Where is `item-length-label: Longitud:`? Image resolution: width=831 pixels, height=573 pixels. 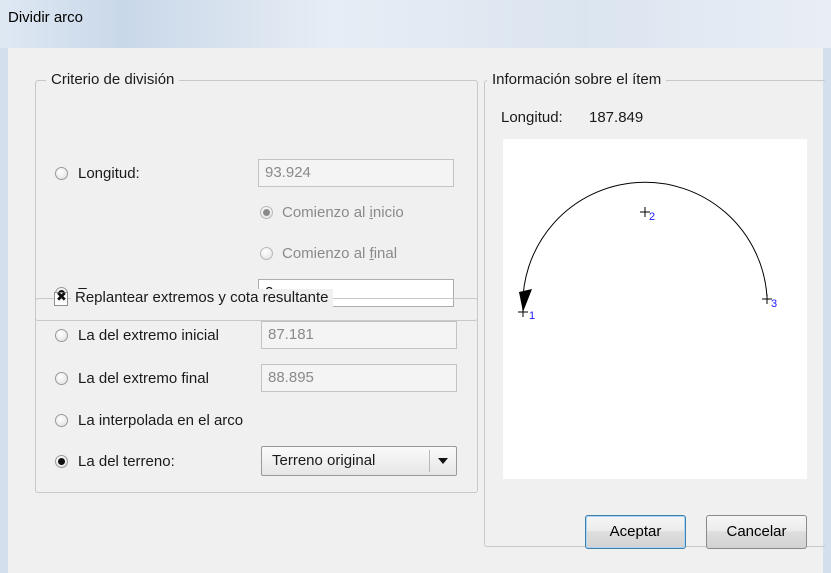 item-length-label: Longitud: is located at coordinates (532, 117).